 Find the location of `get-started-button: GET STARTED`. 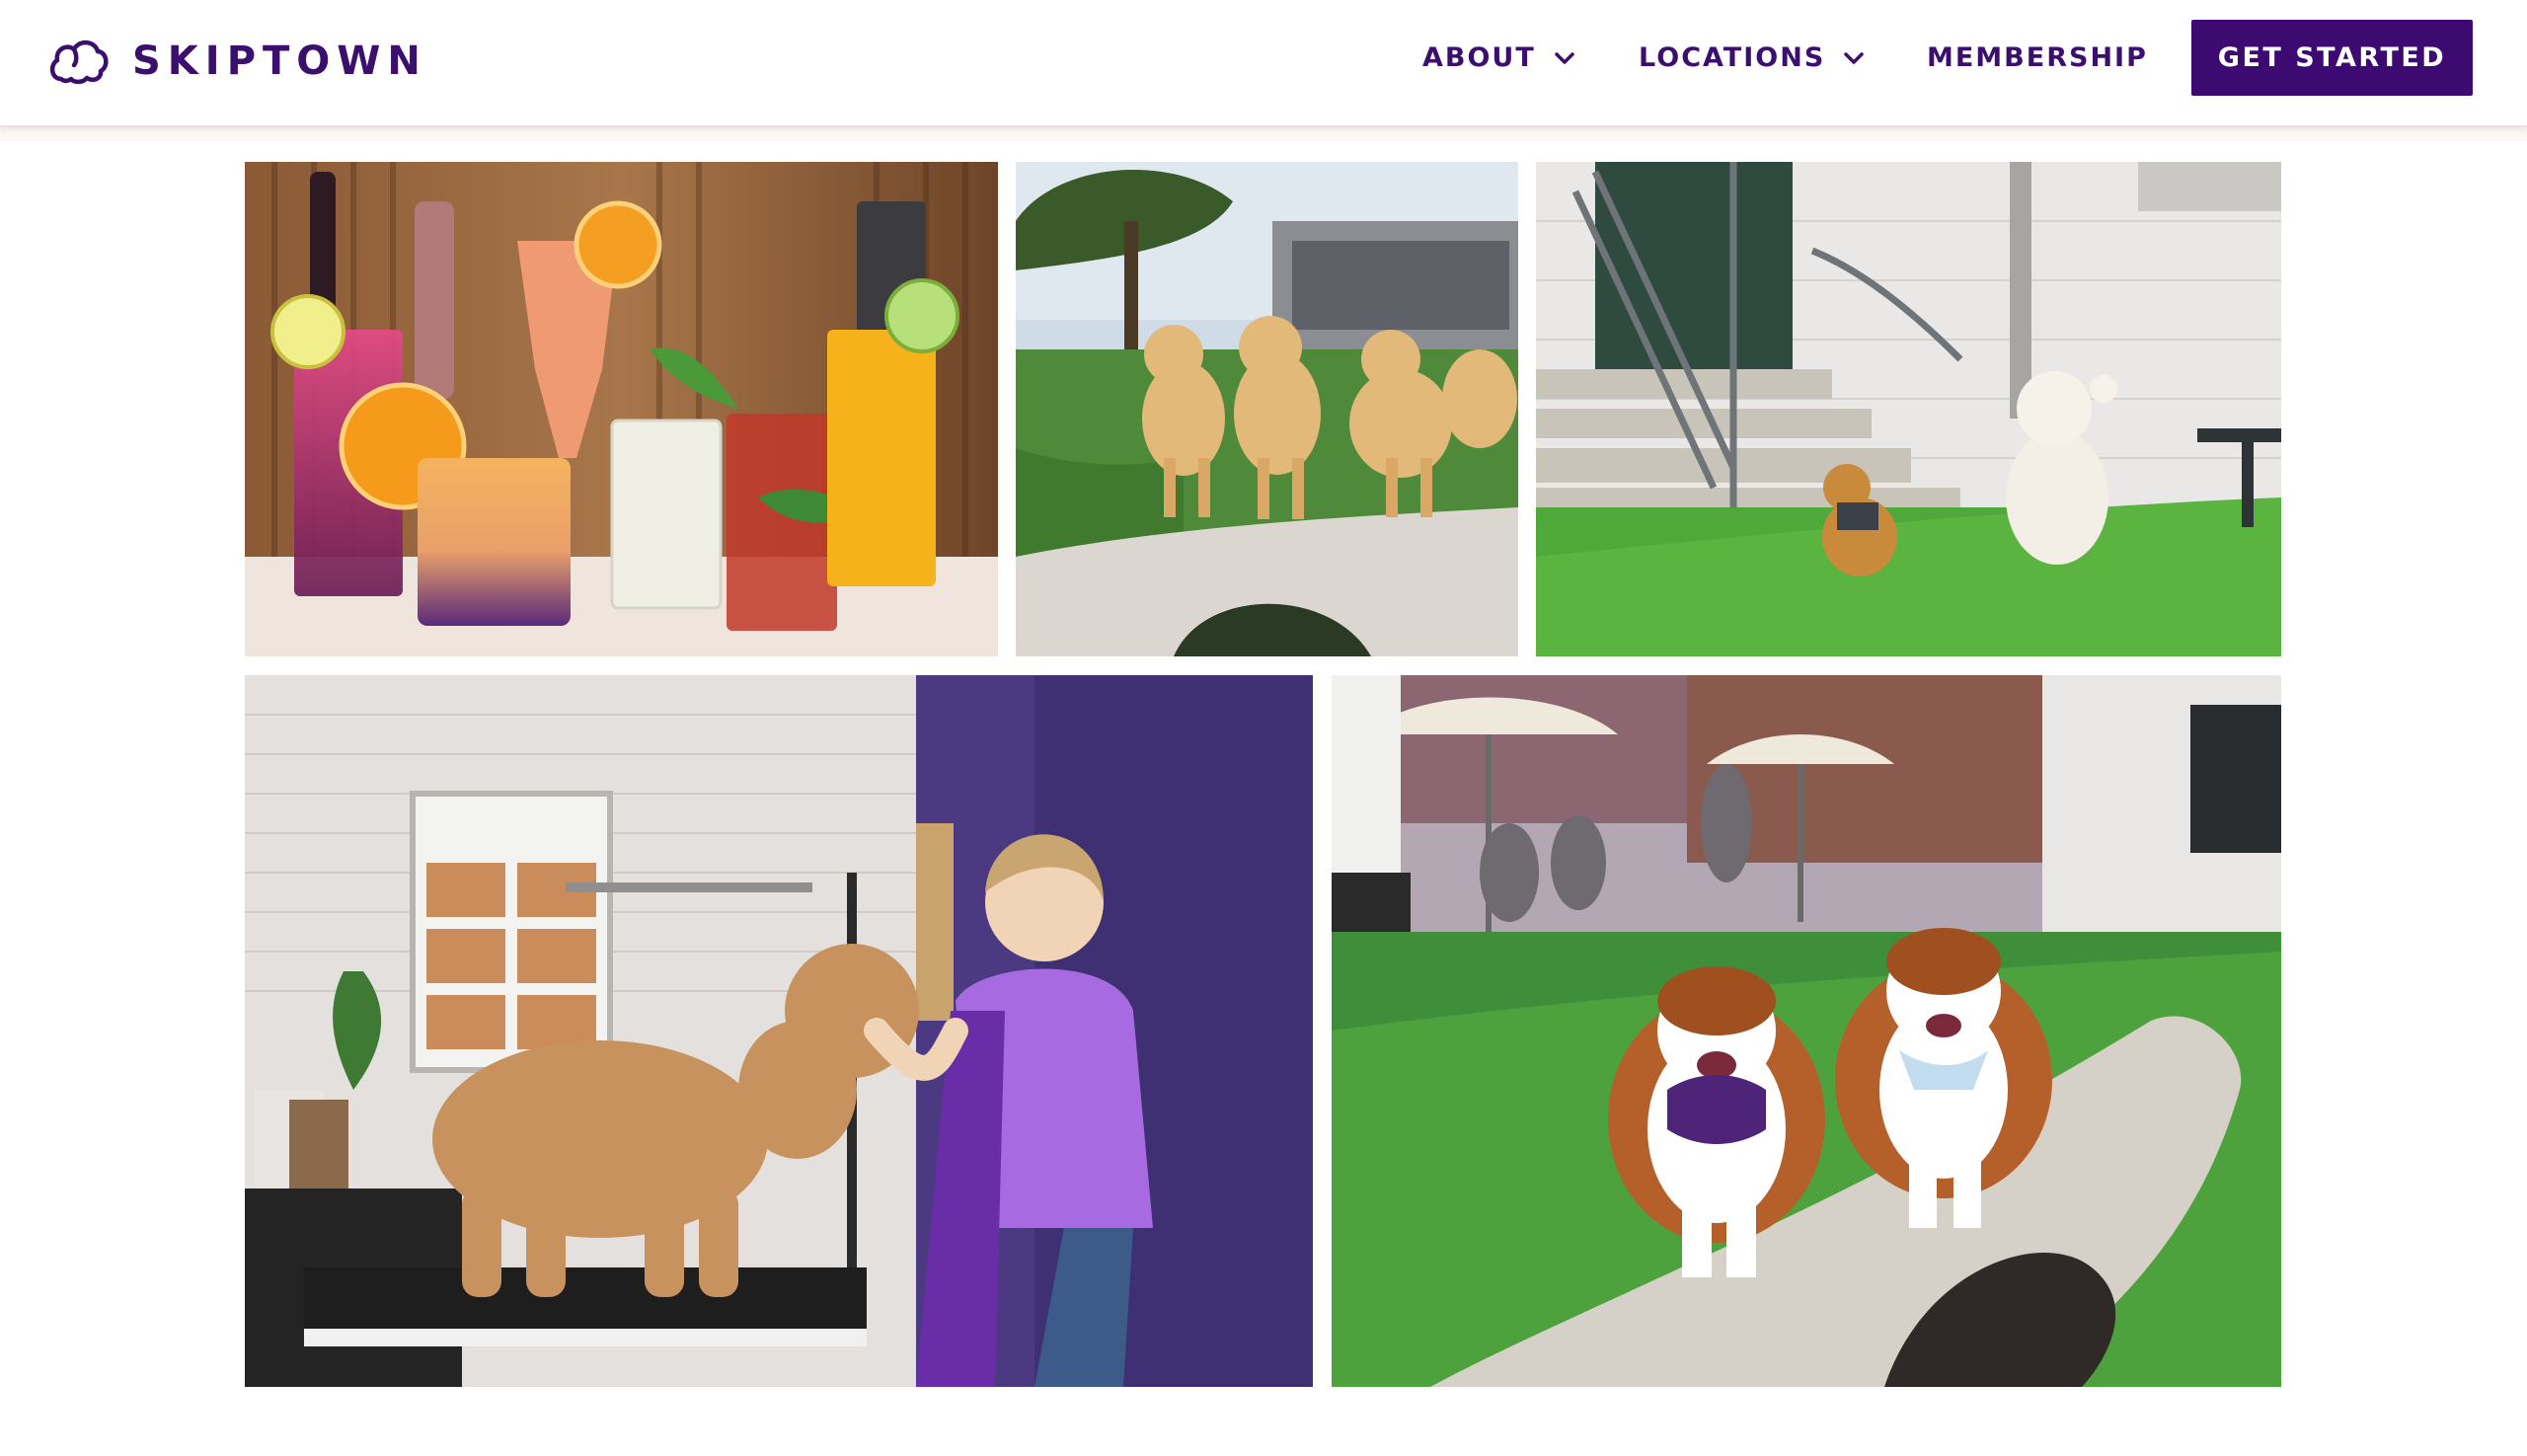

get-started-button: GET STARTED is located at coordinates (2332, 58).